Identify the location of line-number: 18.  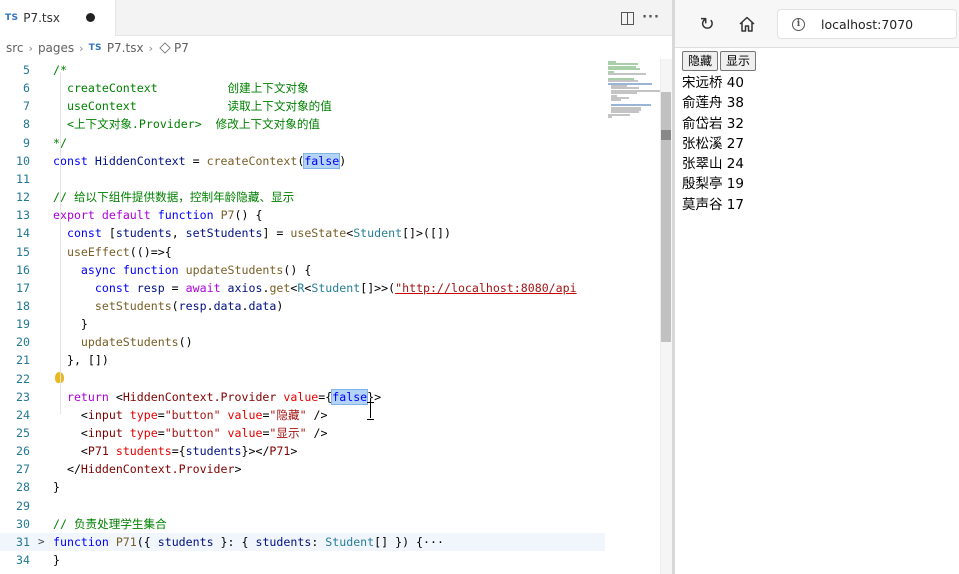
(23, 305).